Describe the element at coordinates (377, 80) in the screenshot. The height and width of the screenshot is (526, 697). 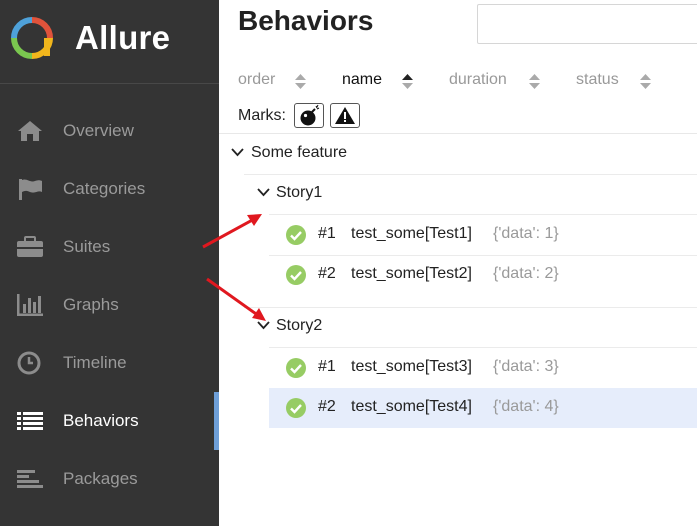
I see `sort-name-button: name` at that location.